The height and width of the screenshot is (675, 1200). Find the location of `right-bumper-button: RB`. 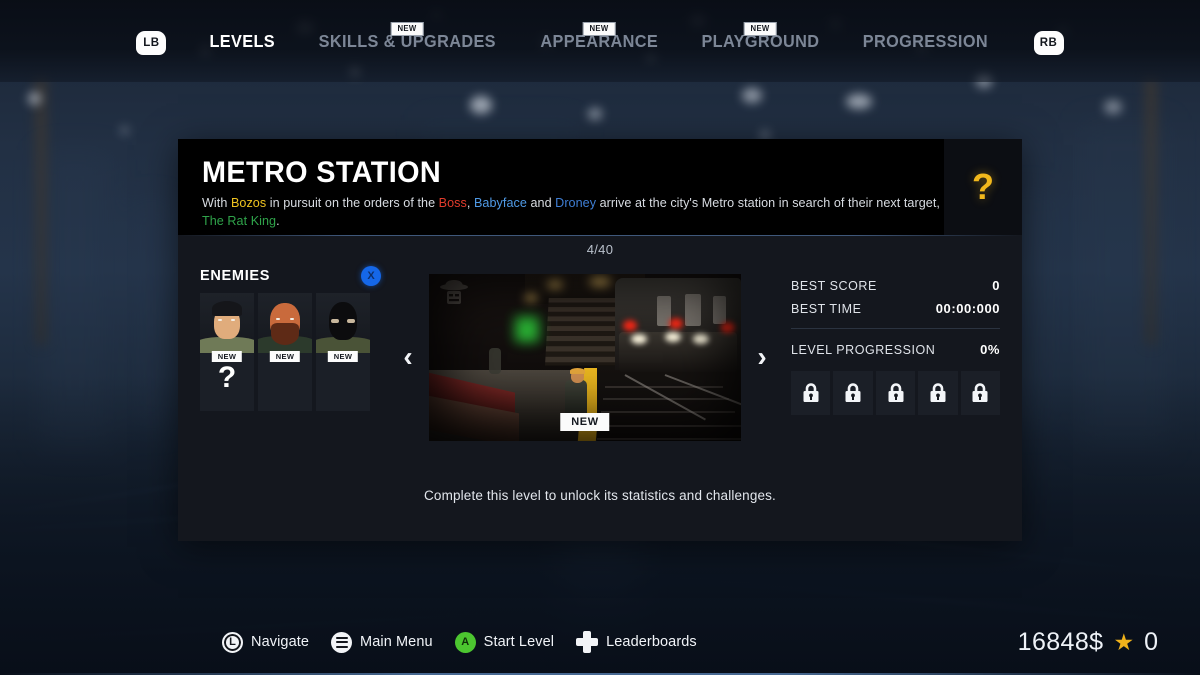

right-bumper-button: RB is located at coordinates (1048, 43).